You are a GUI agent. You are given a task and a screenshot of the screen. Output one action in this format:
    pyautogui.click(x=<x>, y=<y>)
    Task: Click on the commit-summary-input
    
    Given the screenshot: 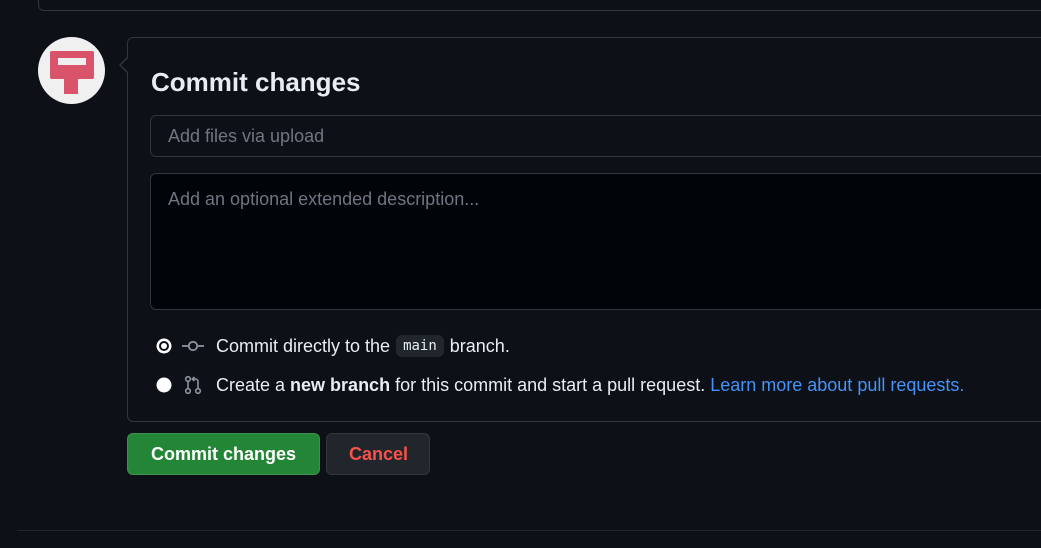 What is the action you would take?
    pyautogui.click(x=595, y=136)
    